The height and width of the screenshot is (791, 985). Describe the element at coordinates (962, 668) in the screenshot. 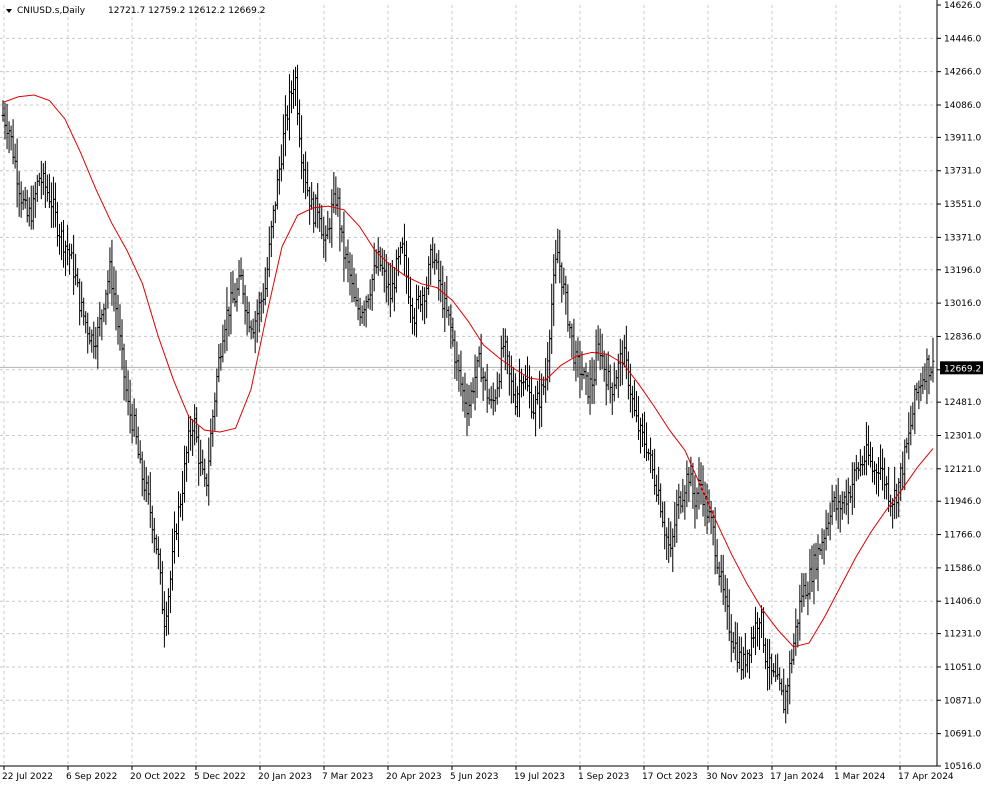

I see `y-tick-label: 11051.0` at that location.